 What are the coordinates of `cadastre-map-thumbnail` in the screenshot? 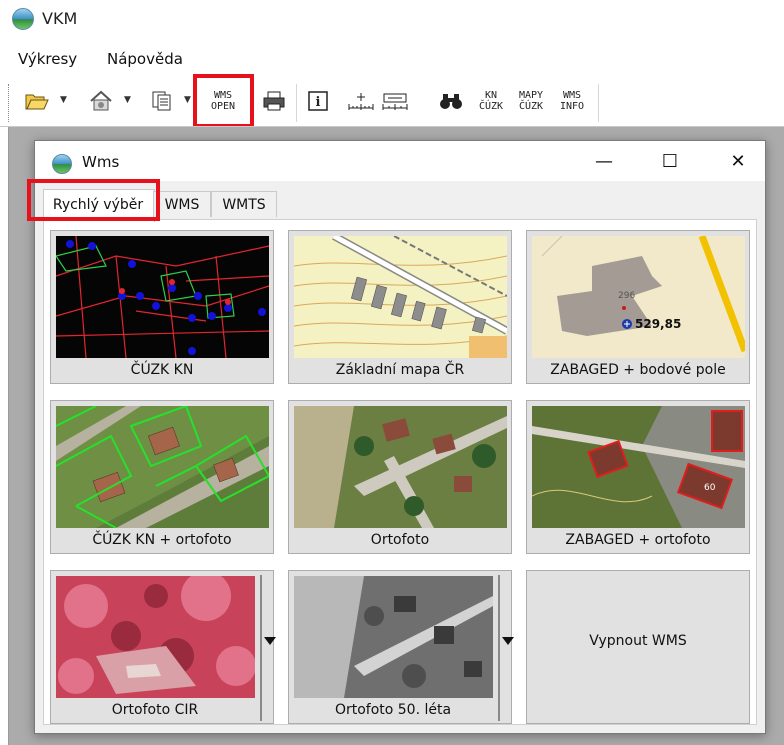 It's located at (162, 297).